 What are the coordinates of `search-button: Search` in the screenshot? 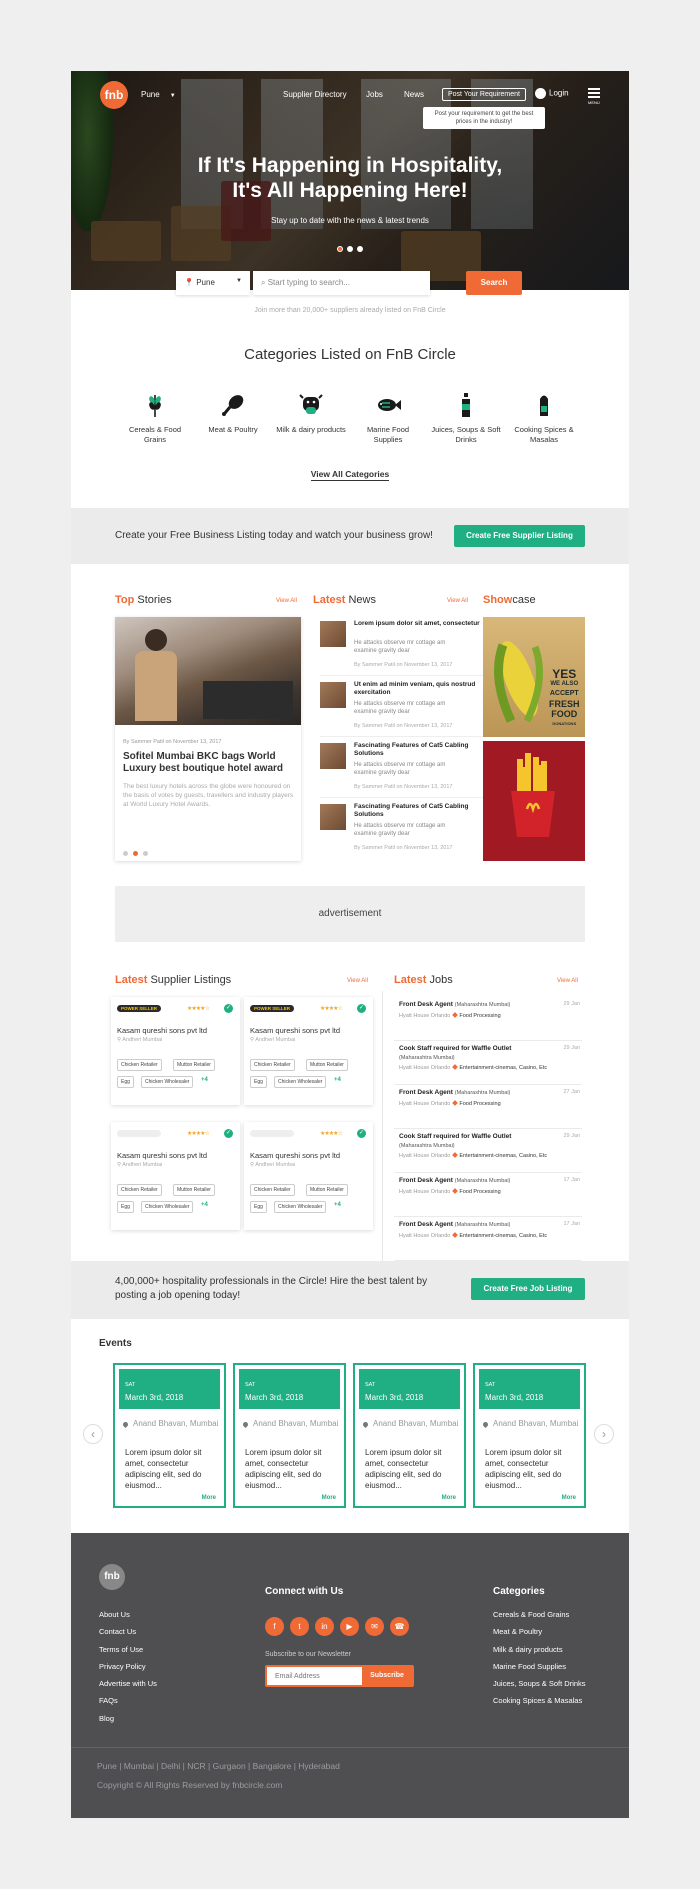 It's located at (494, 283).